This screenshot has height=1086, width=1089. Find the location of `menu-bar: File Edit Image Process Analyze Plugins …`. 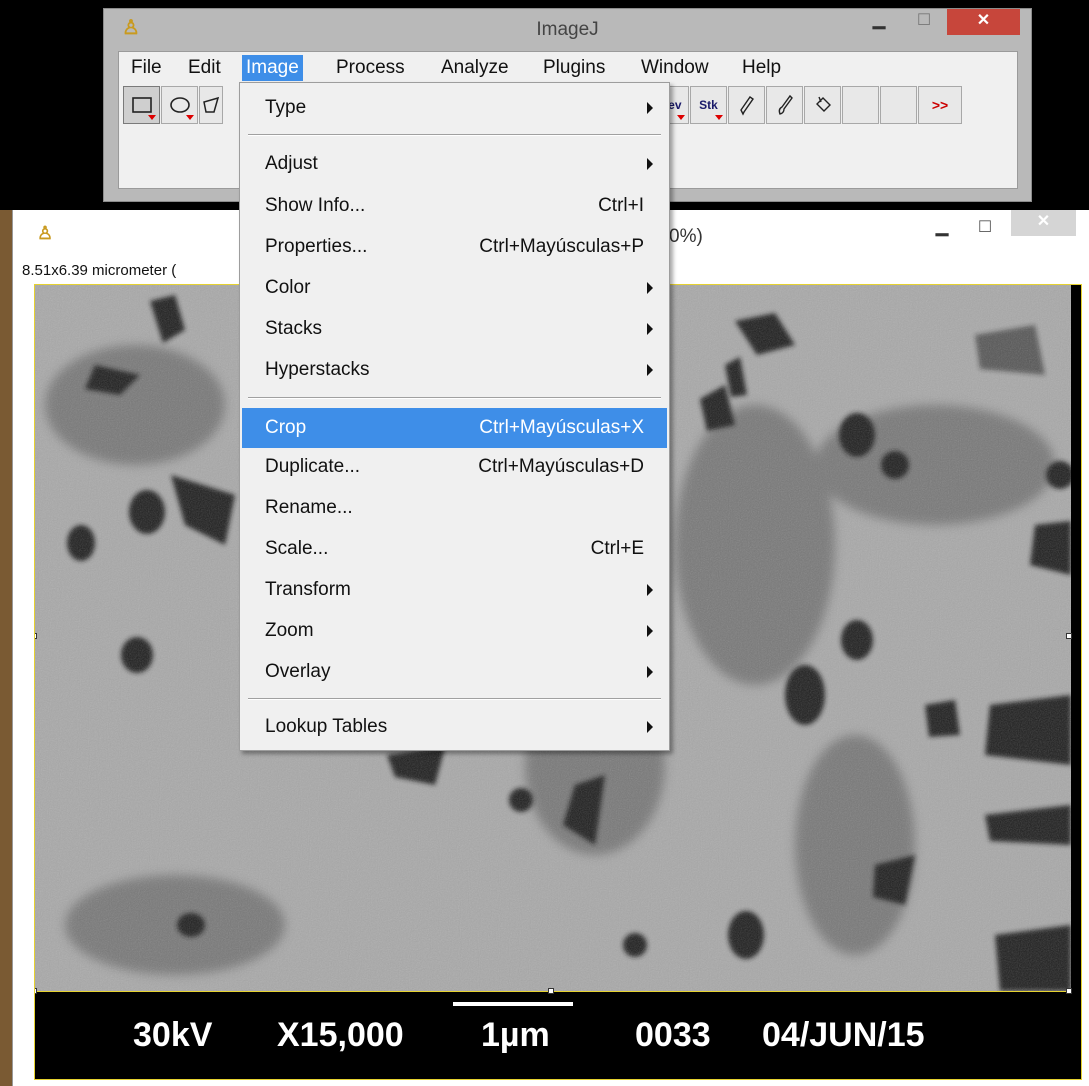

menu-bar: File Edit Image Process Analyze Plugins … is located at coordinates (568, 68).